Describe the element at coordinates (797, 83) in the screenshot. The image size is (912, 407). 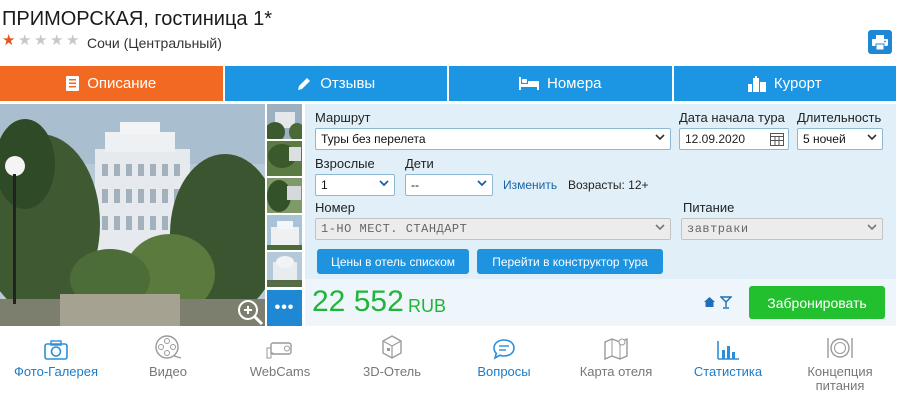
I see `tab-label: Курорт` at that location.